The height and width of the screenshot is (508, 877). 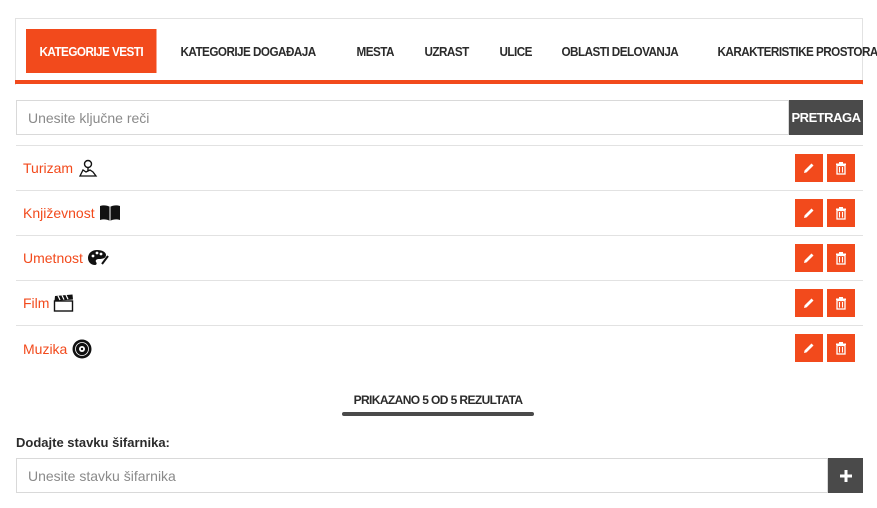 I want to click on results-count: PRIKAZANO 5 OD 5 REZULTATA, so click(x=438, y=400).